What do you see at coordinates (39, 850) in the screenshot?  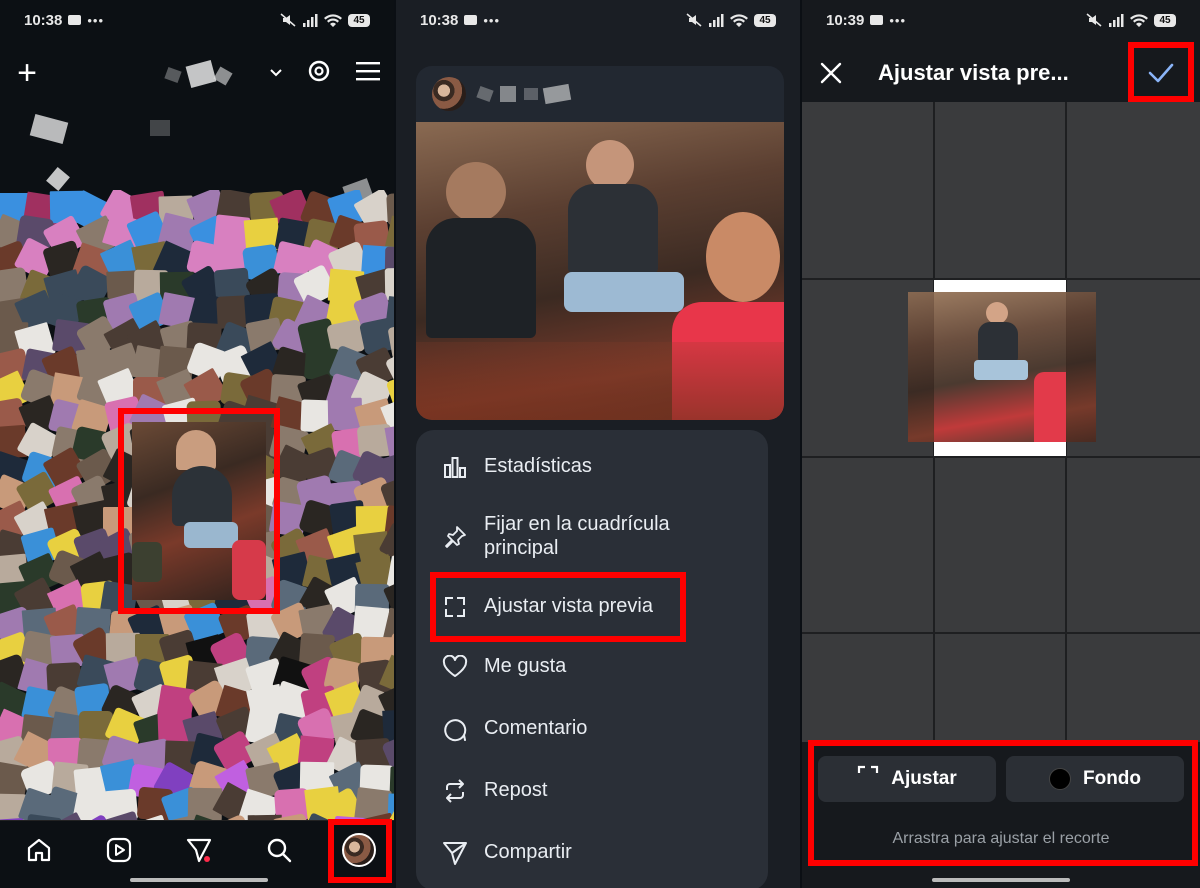 I see `home-icon` at bounding box center [39, 850].